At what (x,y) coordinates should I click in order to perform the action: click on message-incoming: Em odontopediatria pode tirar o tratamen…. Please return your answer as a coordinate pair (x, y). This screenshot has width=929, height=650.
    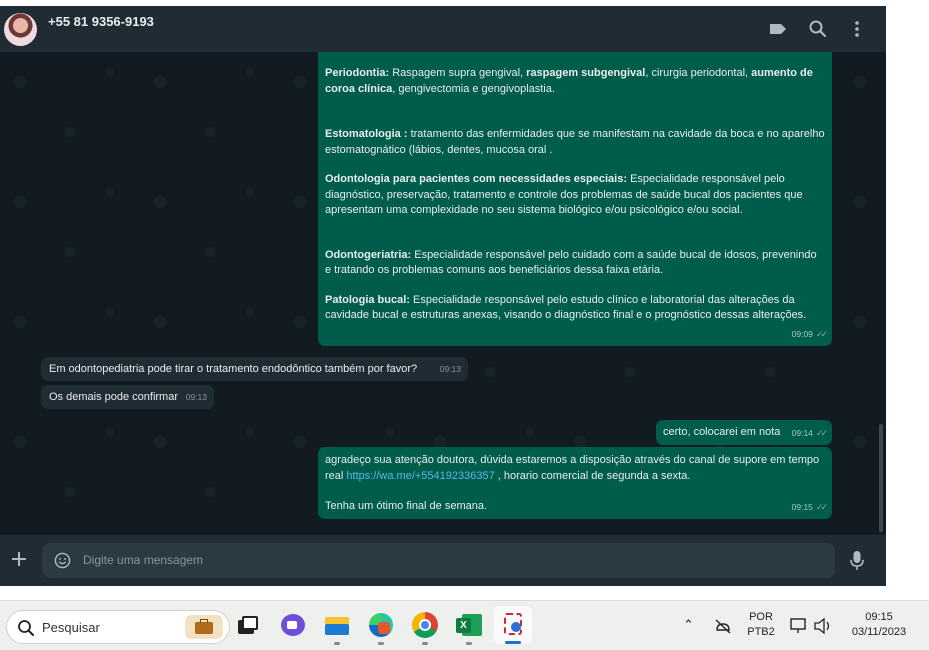
    Looking at the image, I should click on (254, 369).